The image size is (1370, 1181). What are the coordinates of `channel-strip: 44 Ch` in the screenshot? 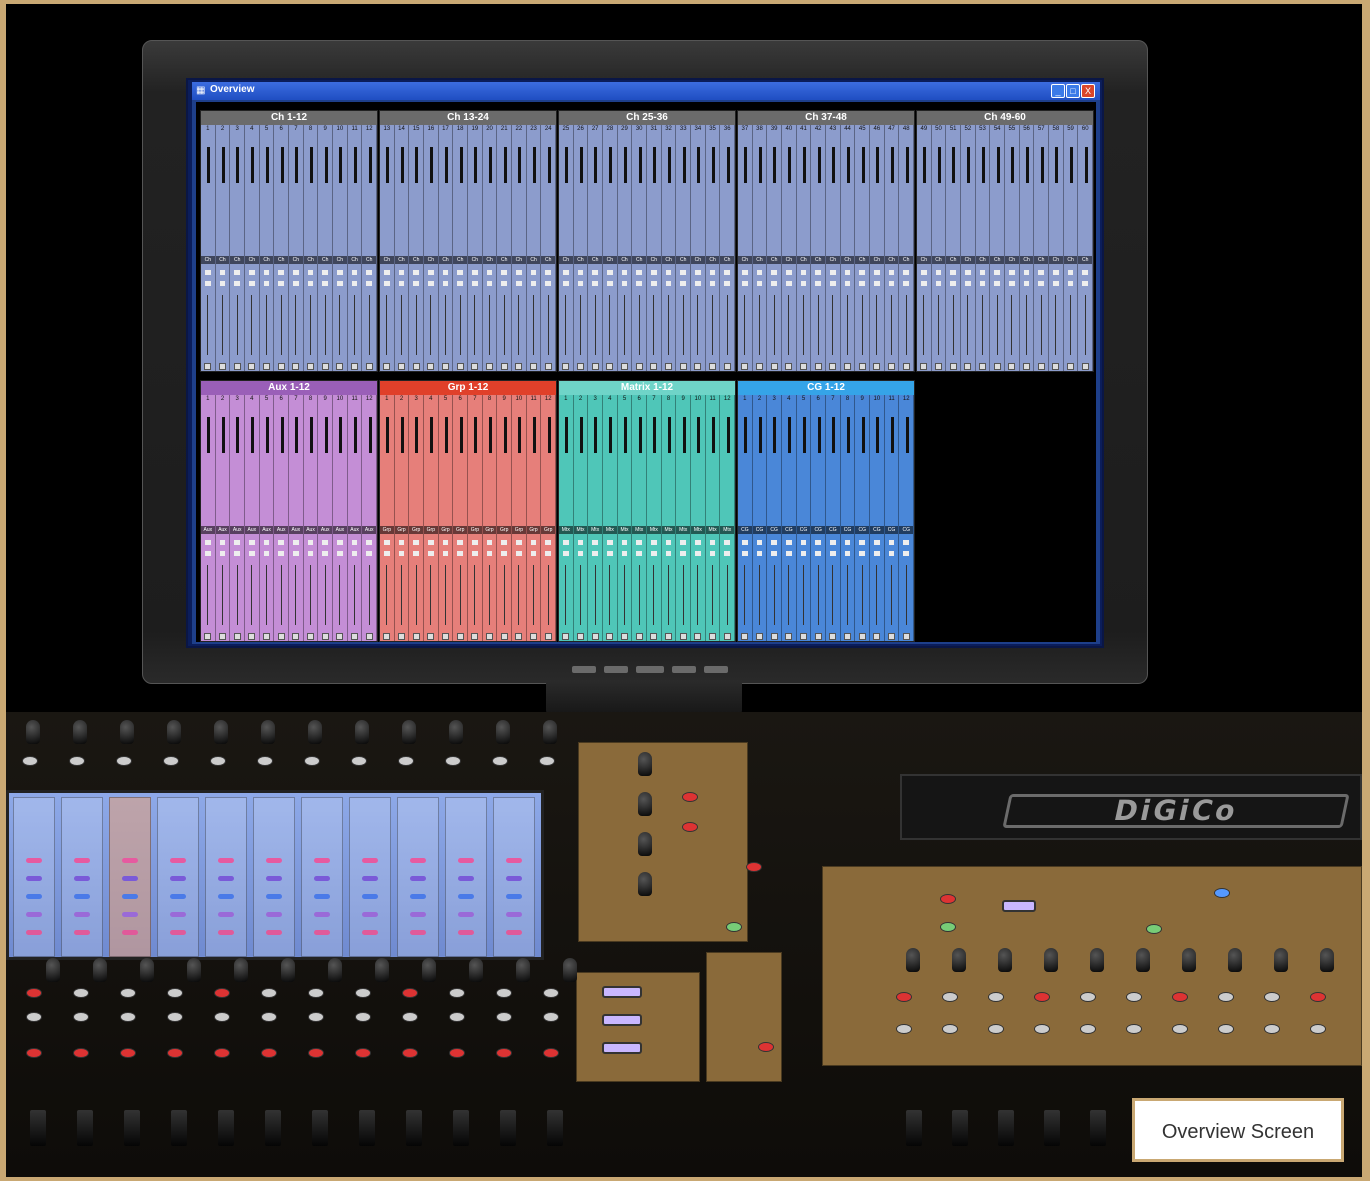 It's located at (848, 248).